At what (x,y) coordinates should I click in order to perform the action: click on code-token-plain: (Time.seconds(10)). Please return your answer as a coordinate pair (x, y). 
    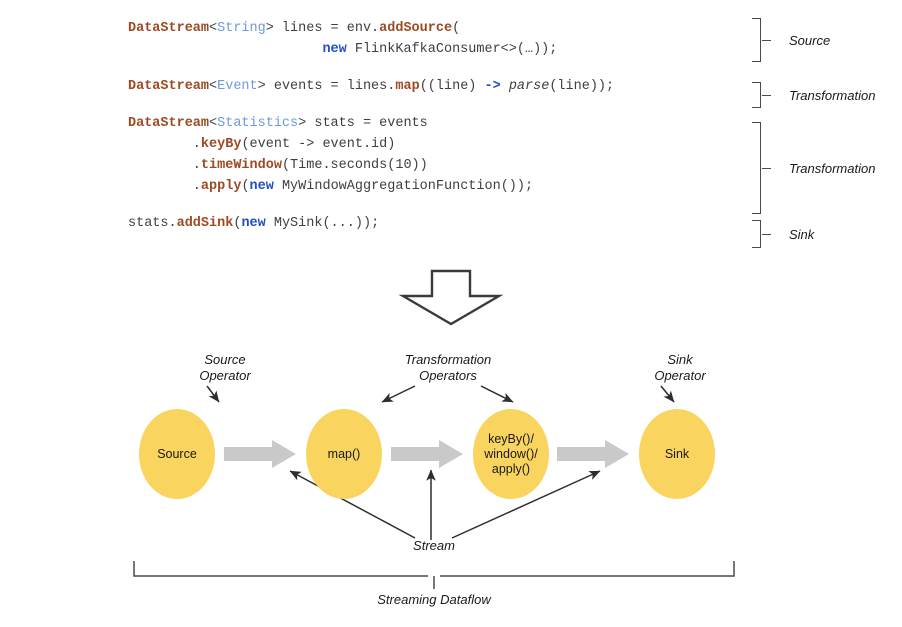
    Looking at the image, I should click on (354, 165).